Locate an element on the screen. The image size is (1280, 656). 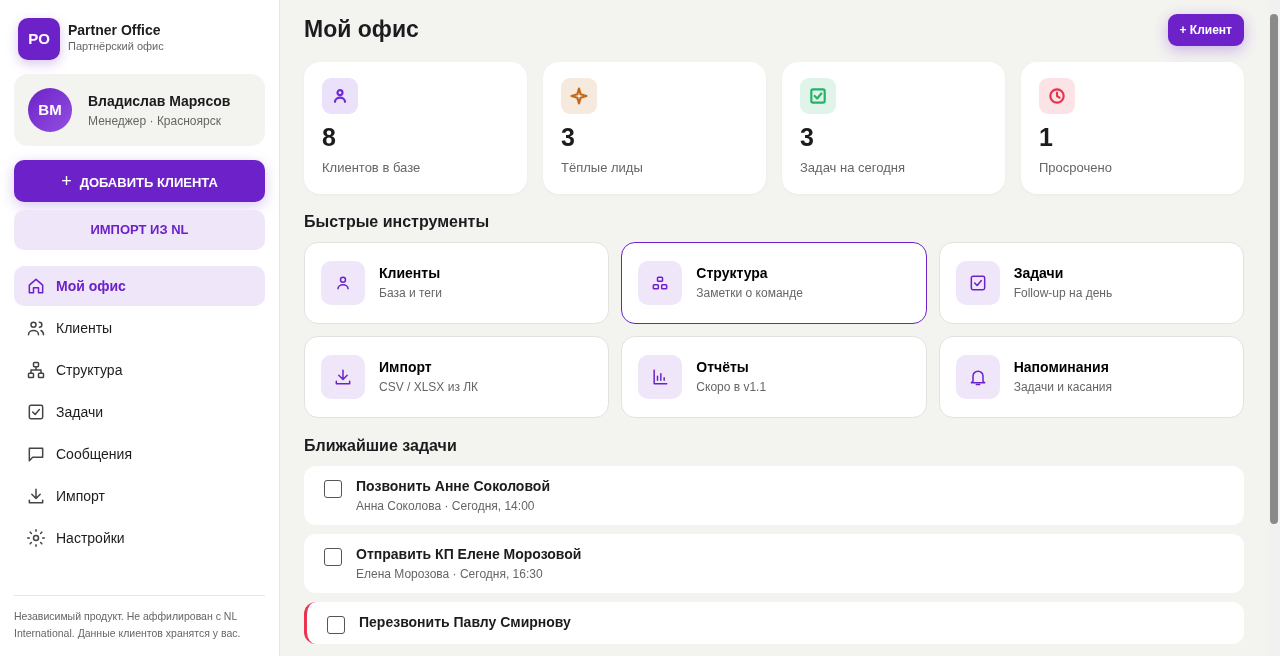
task-title: Отправить КП Елене Морозовой is located at coordinates (469, 554).